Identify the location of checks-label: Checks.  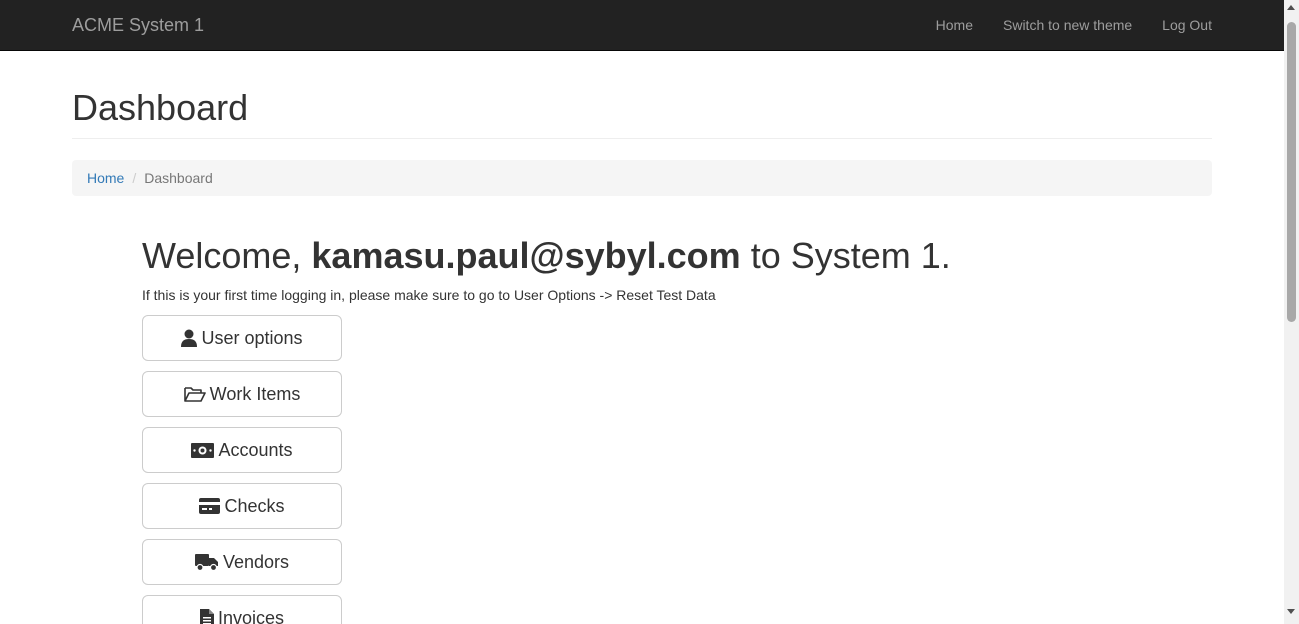
(254, 505).